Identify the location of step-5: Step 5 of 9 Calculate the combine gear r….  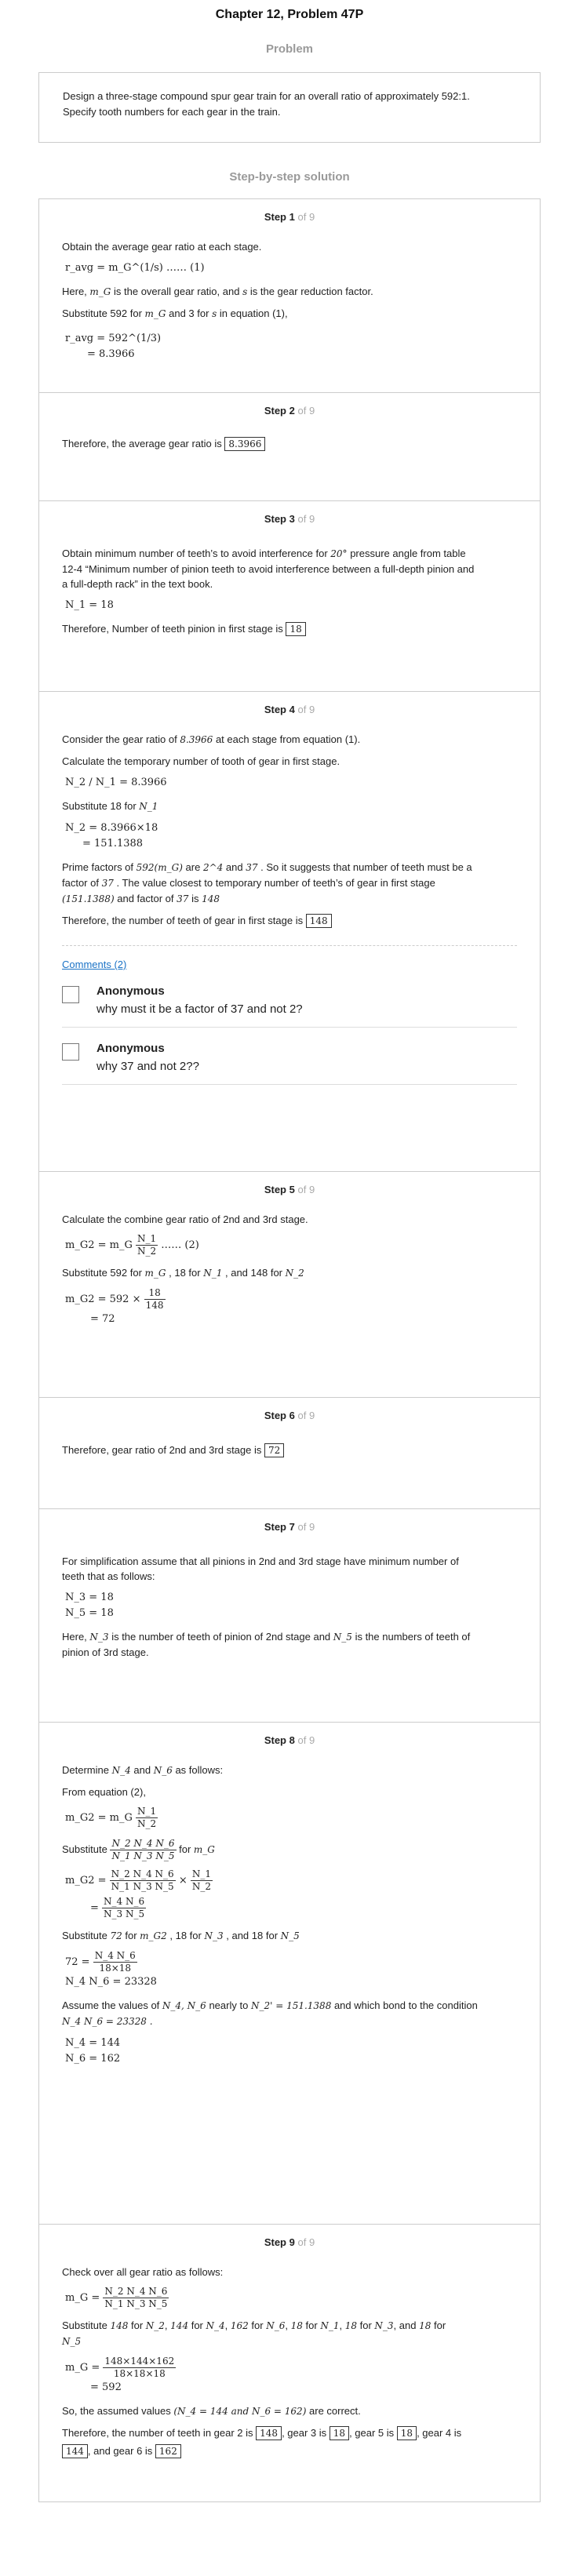
(289, 1285).